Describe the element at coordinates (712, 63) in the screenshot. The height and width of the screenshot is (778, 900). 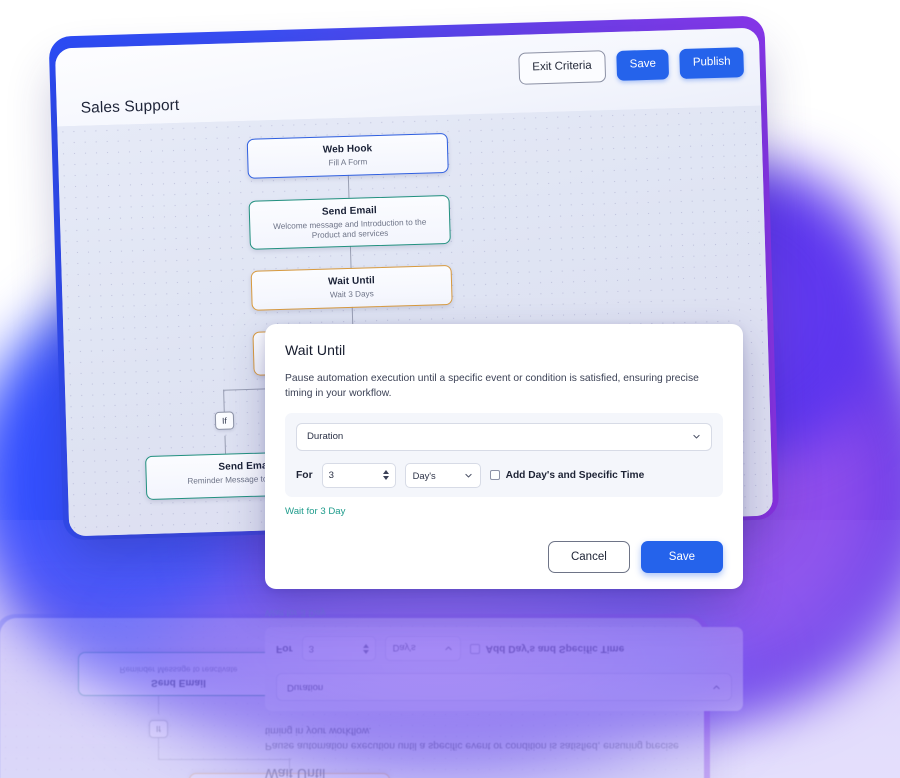
I see `publish-button: Publish` at that location.